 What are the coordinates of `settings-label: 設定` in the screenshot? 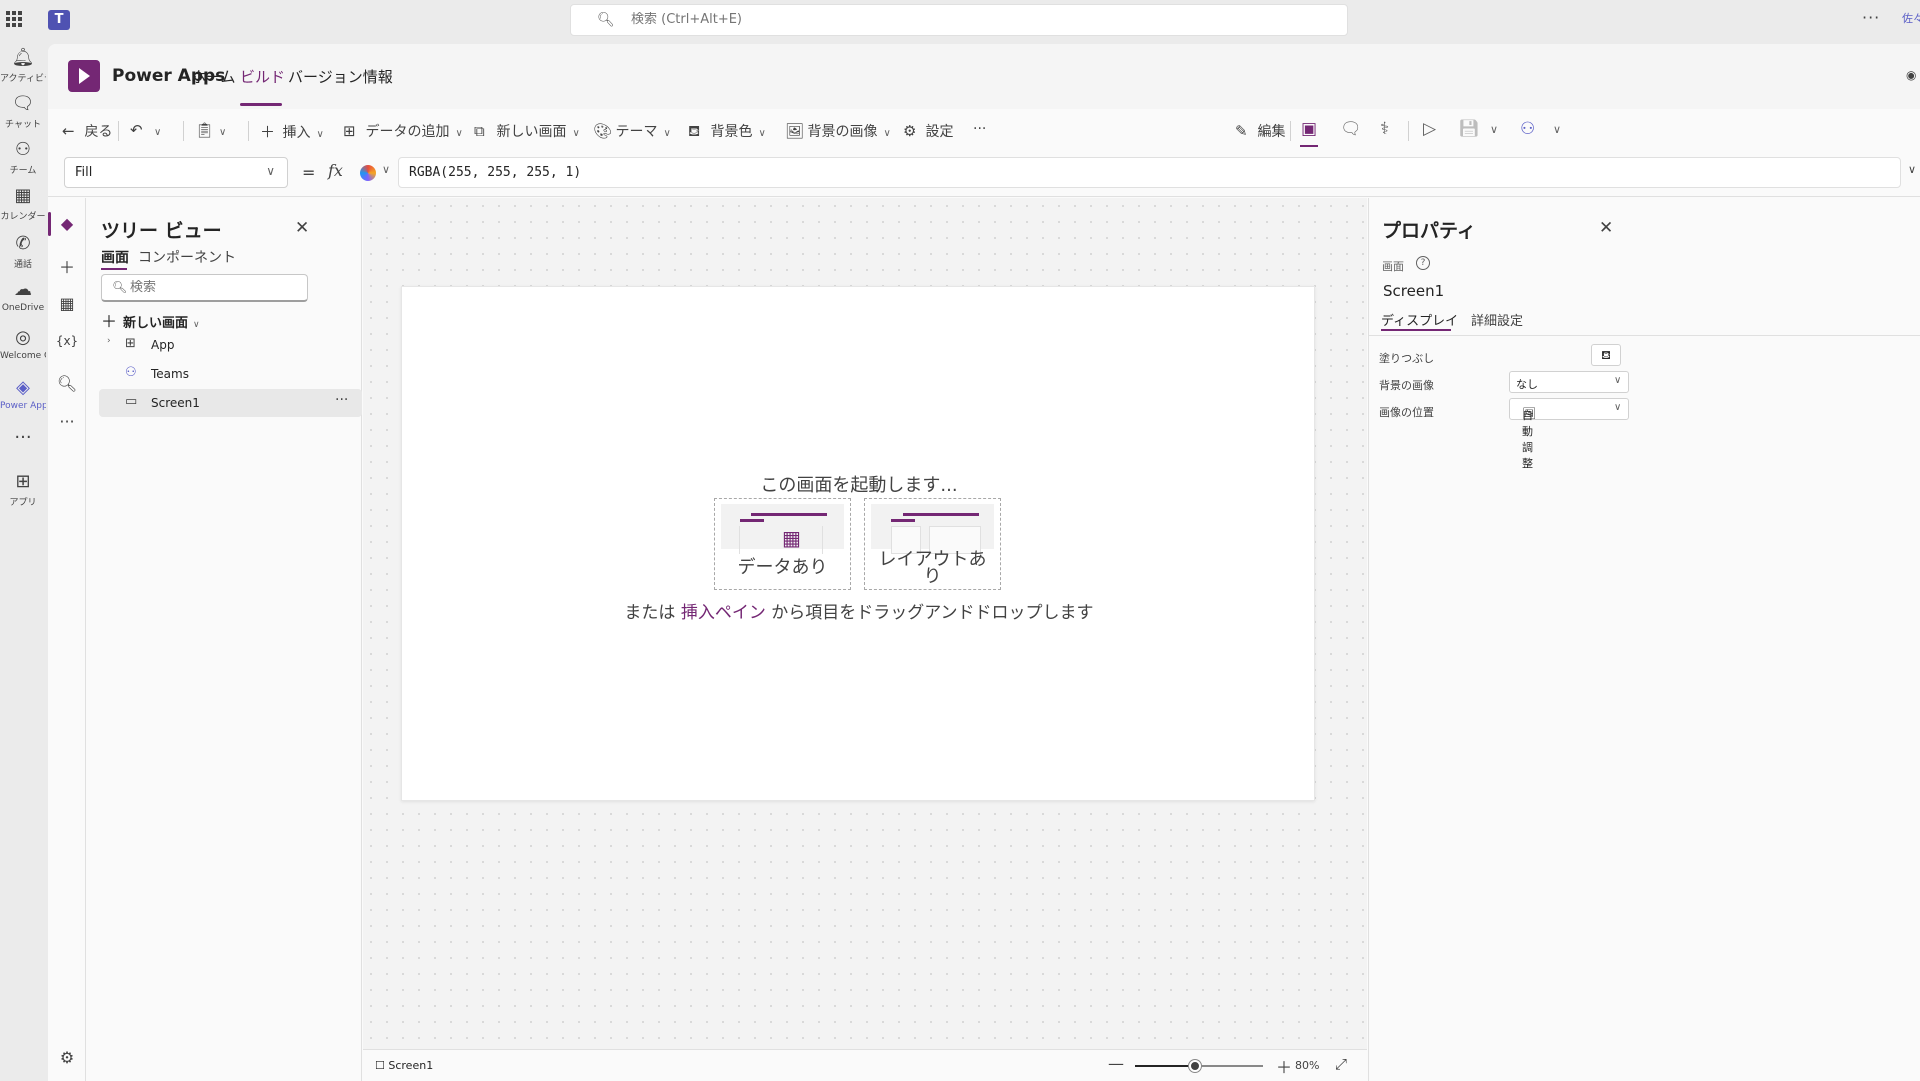 It's located at (939, 132).